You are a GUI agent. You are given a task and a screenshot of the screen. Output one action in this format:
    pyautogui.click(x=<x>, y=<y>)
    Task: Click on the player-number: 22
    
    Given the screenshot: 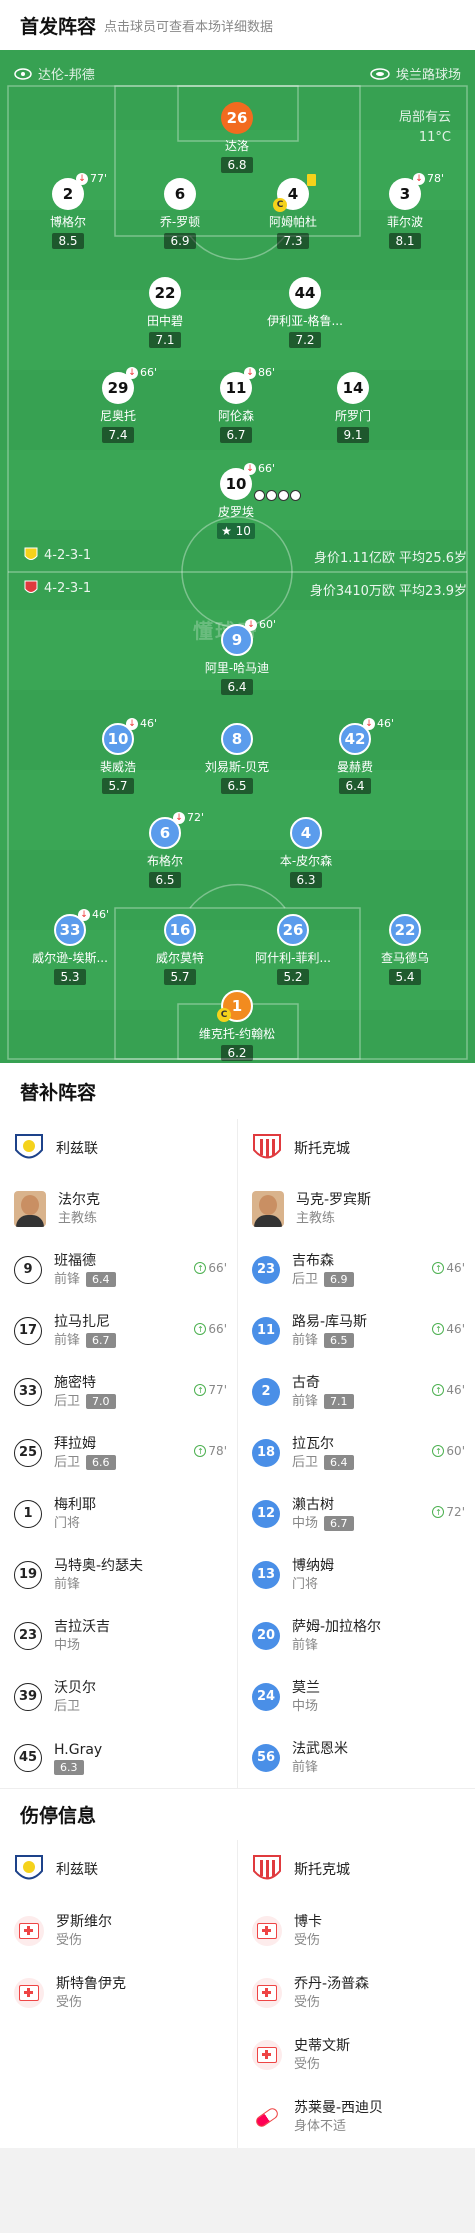 What is the action you would take?
    pyautogui.click(x=405, y=930)
    